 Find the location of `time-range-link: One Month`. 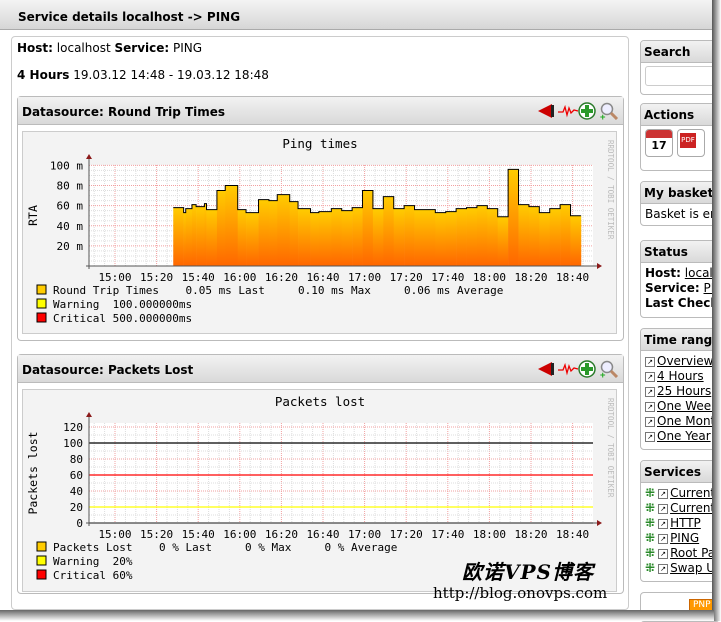

time-range-link: One Month is located at coordinates (688, 421).